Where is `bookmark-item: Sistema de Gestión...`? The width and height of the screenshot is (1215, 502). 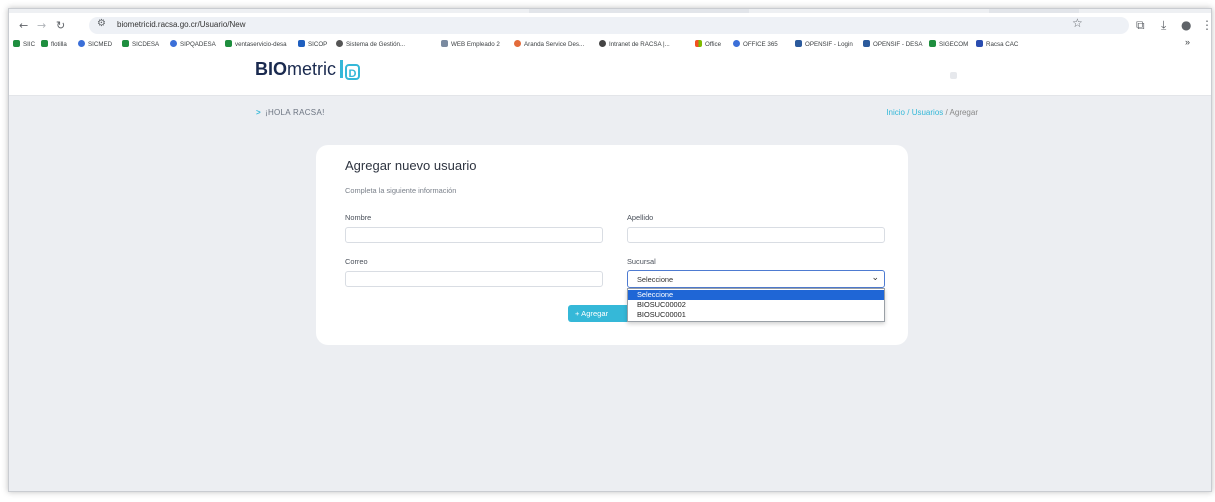 bookmark-item: Sistema de Gestión... is located at coordinates (370, 44).